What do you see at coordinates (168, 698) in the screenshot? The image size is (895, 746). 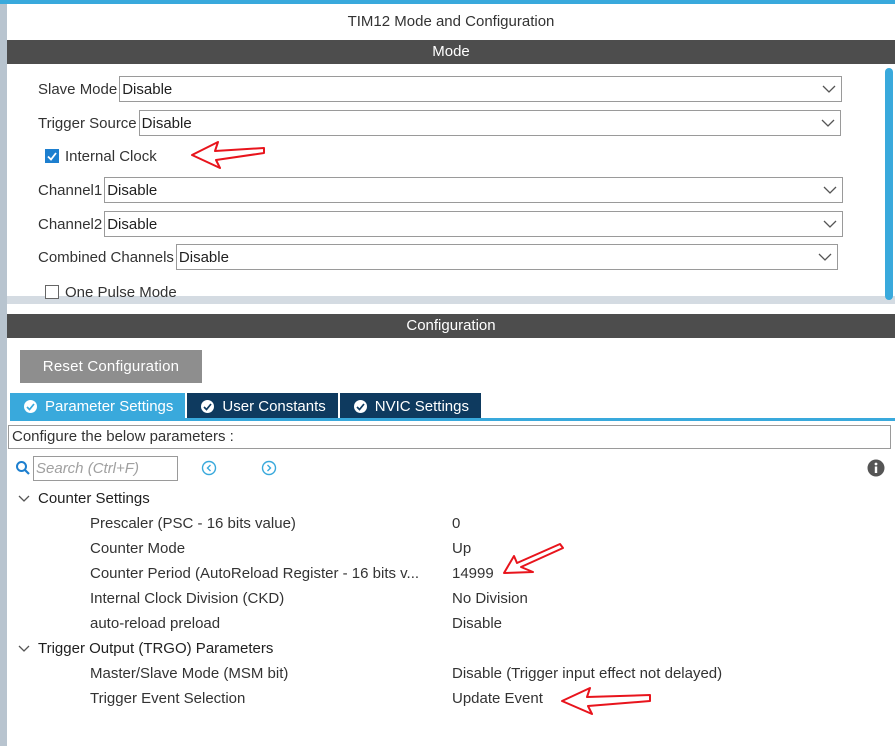 I see `param-name: Trigger Event Selection` at bounding box center [168, 698].